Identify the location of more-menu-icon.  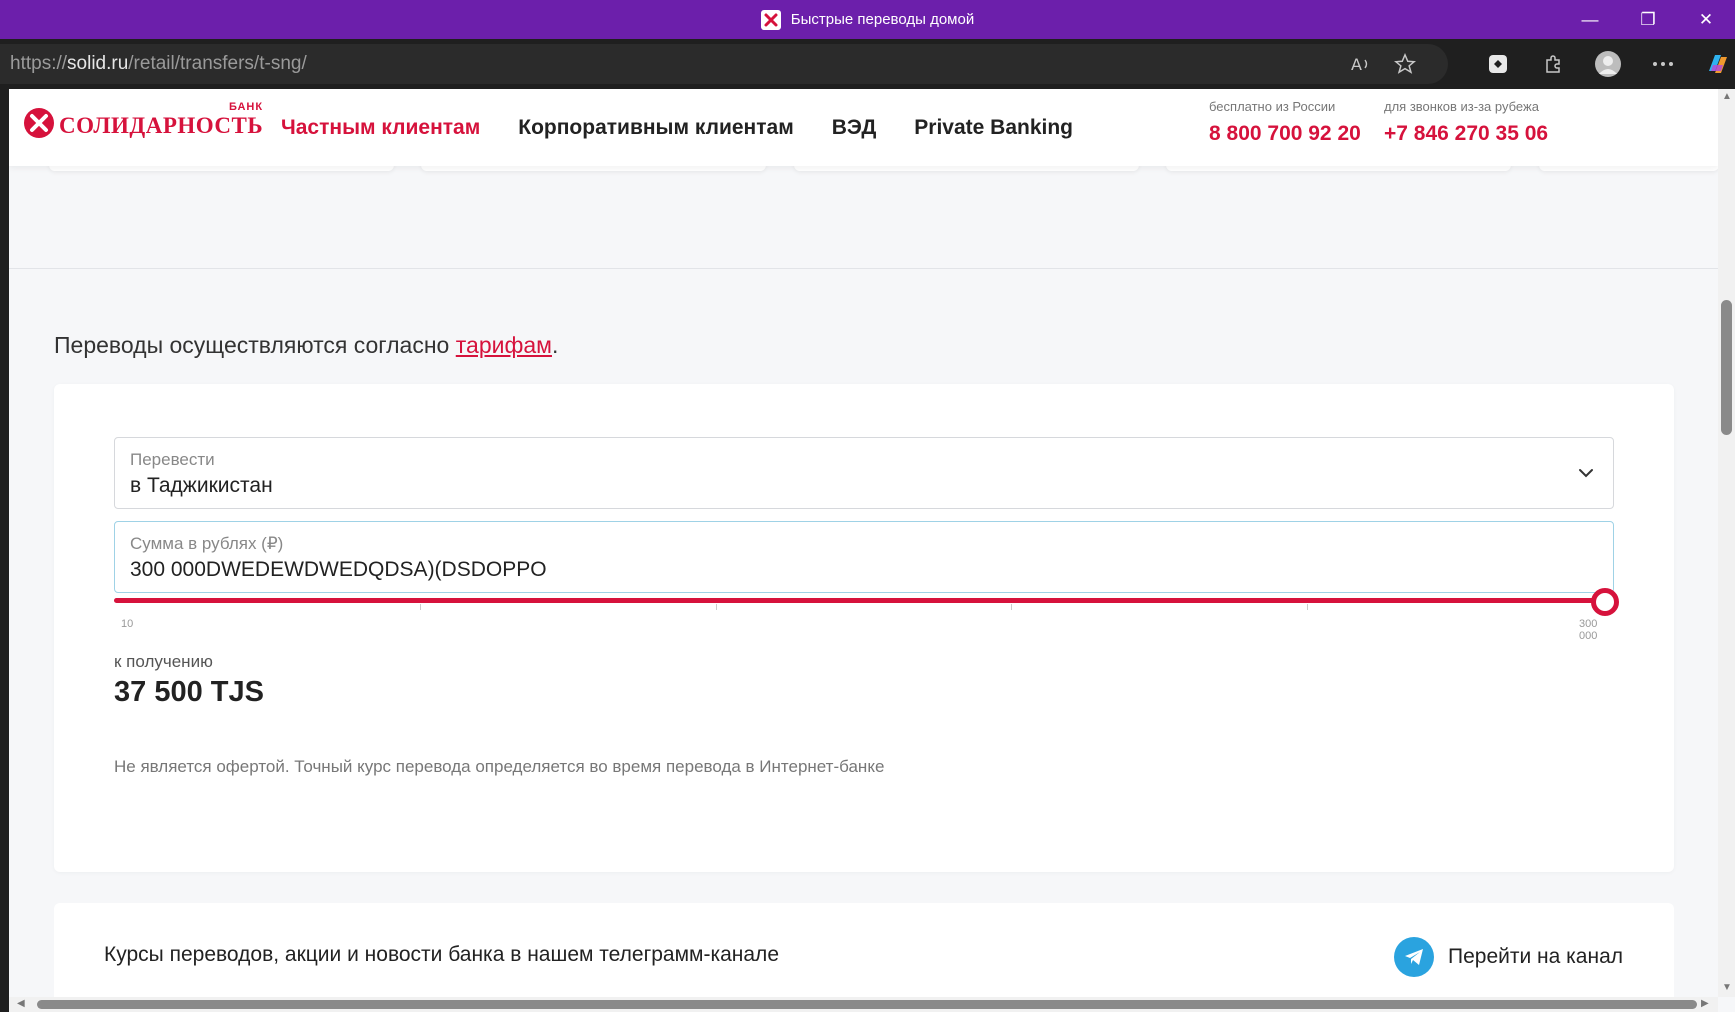
(1662, 64).